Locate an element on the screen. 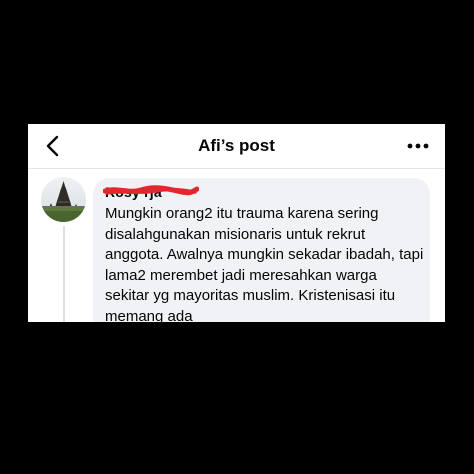  page-title: Afi’s post is located at coordinates (236, 145).